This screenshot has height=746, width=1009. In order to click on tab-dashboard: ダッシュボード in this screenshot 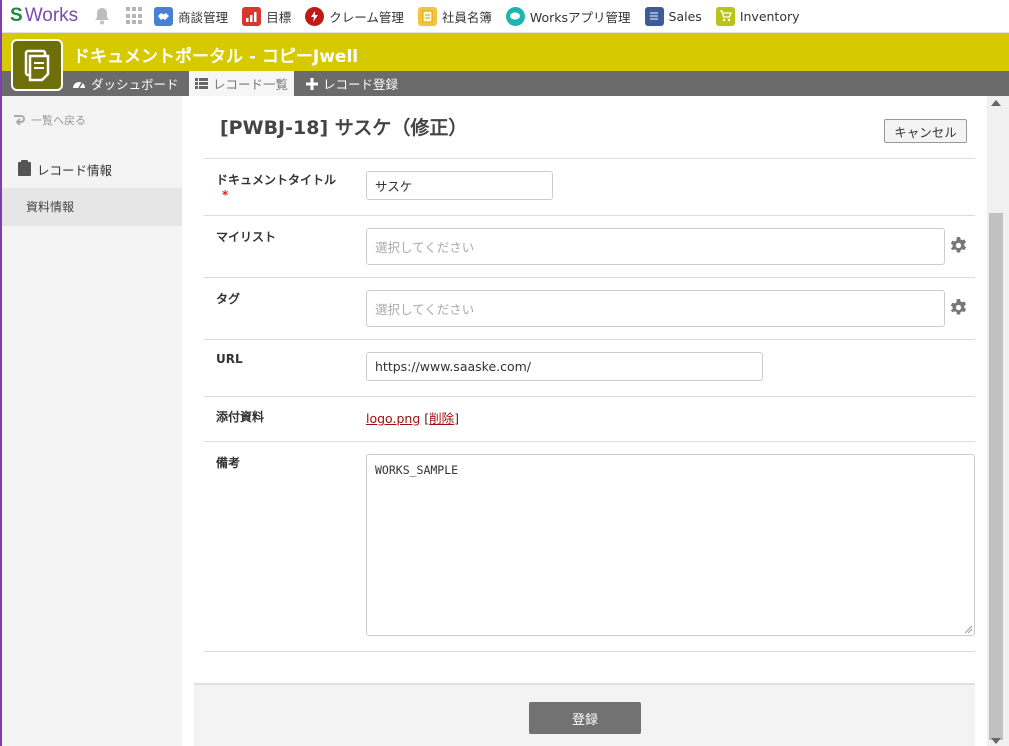, I will do `click(125, 83)`.